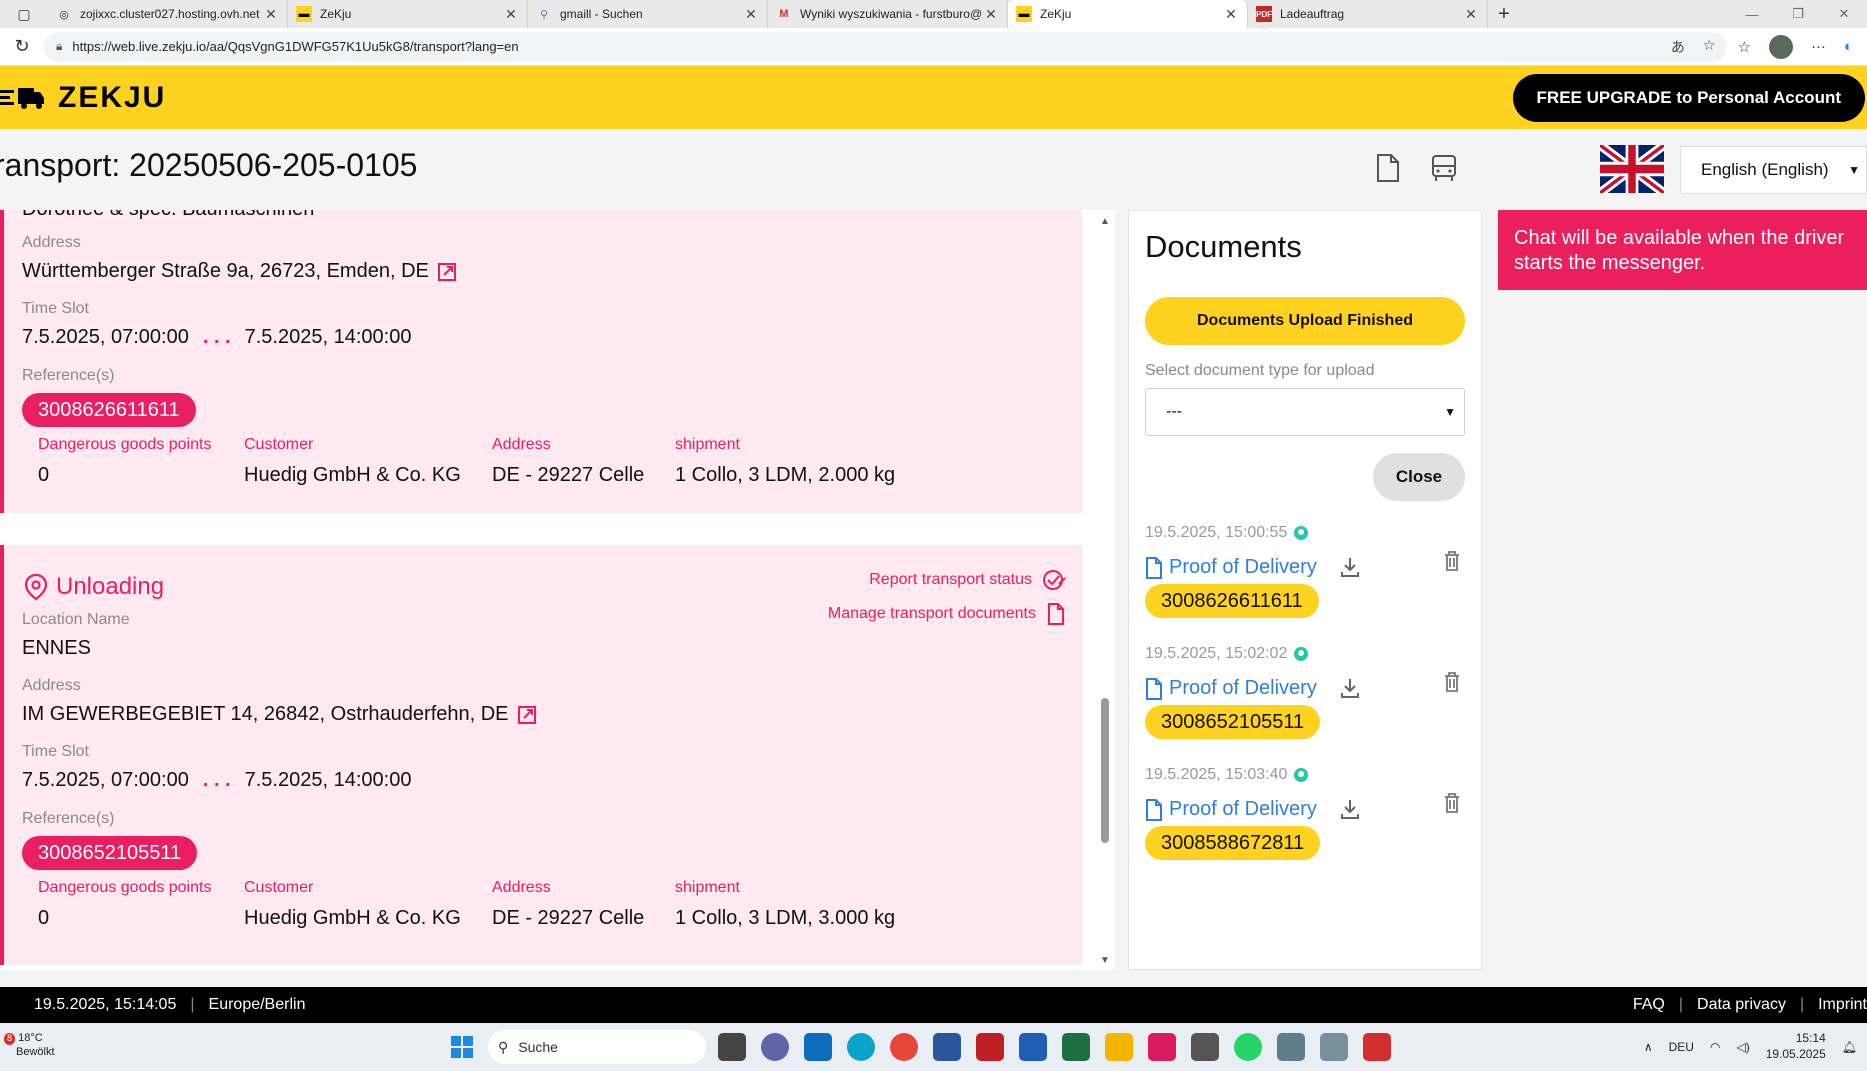 This screenshot has width=1867, height=1071. Describe the element at coordinates (732, 1047) in the screenshot. I see `task-view-icon` at that location.